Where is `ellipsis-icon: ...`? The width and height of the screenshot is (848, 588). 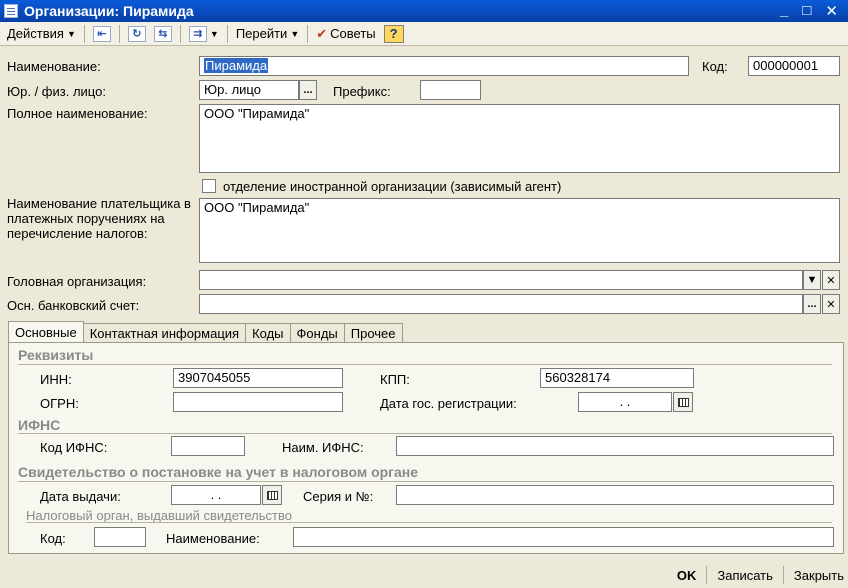
ellipsis-icon: ... is located at coordinates (308, 90).